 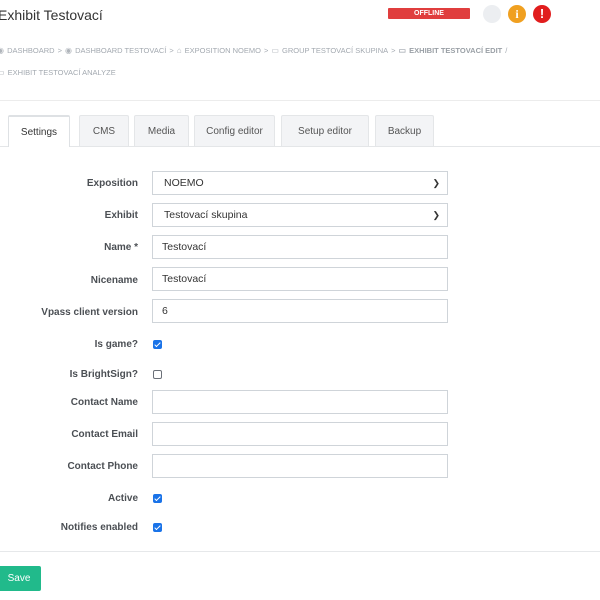 I want to click on active-checkbox, so click(x=157, y=498).